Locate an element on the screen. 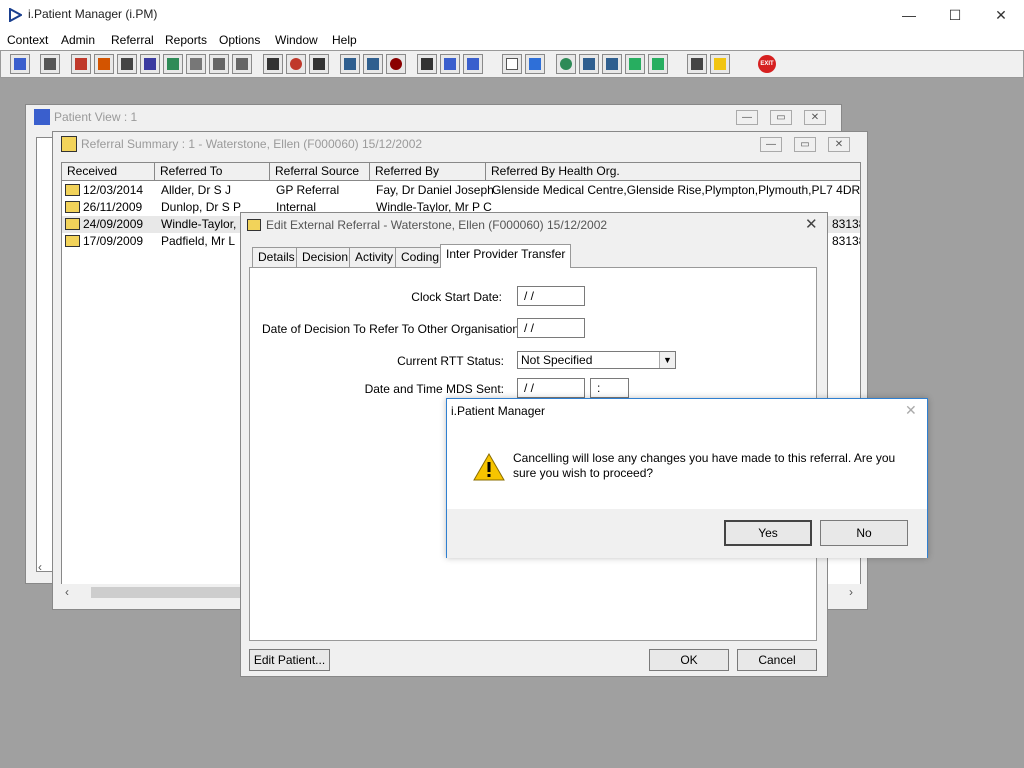 Image resolution: width=1024 pixels, height=768 pixels. message-box-title: i.Patient Manager is located at coordinates (498, 411).